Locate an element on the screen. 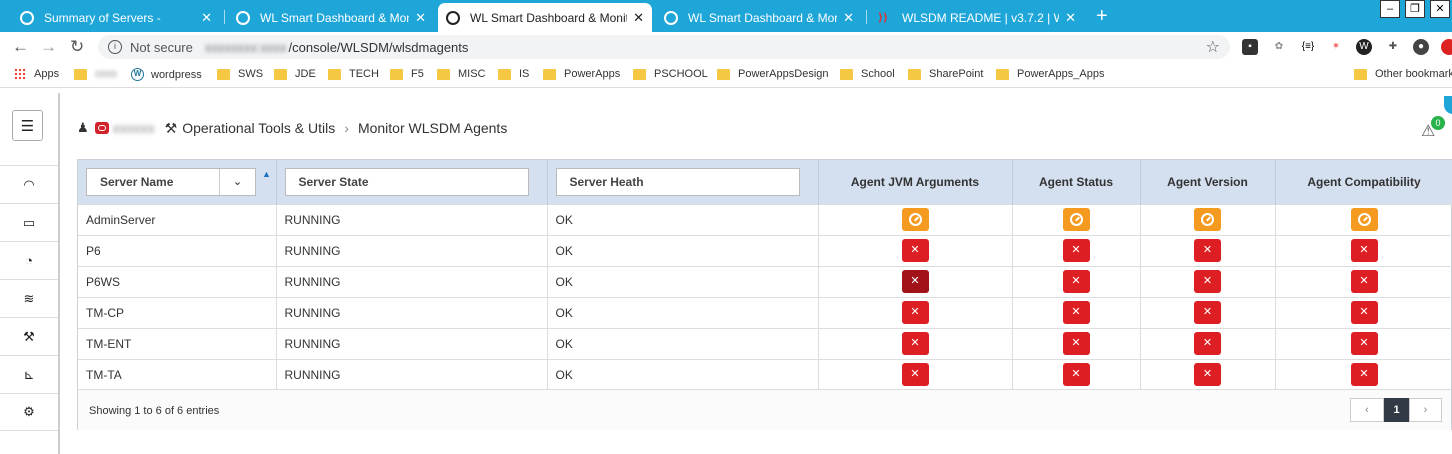 This screenshot has width=1452, height=454. table-row: TM-CP RUNNING OK ✕ ✕ ✕ ✕ is located at coordinates (765, 312).